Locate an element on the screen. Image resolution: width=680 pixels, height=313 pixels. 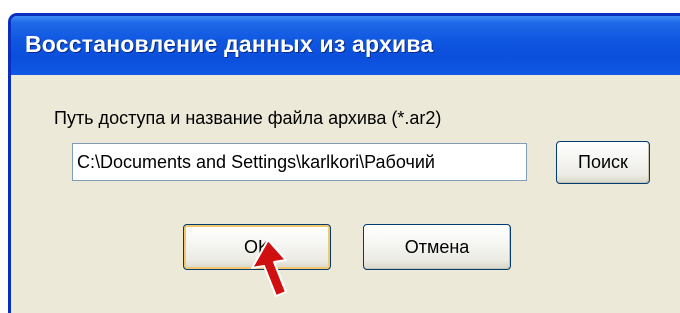
cancel-button: Отмена is located at coordinates (437, 247).